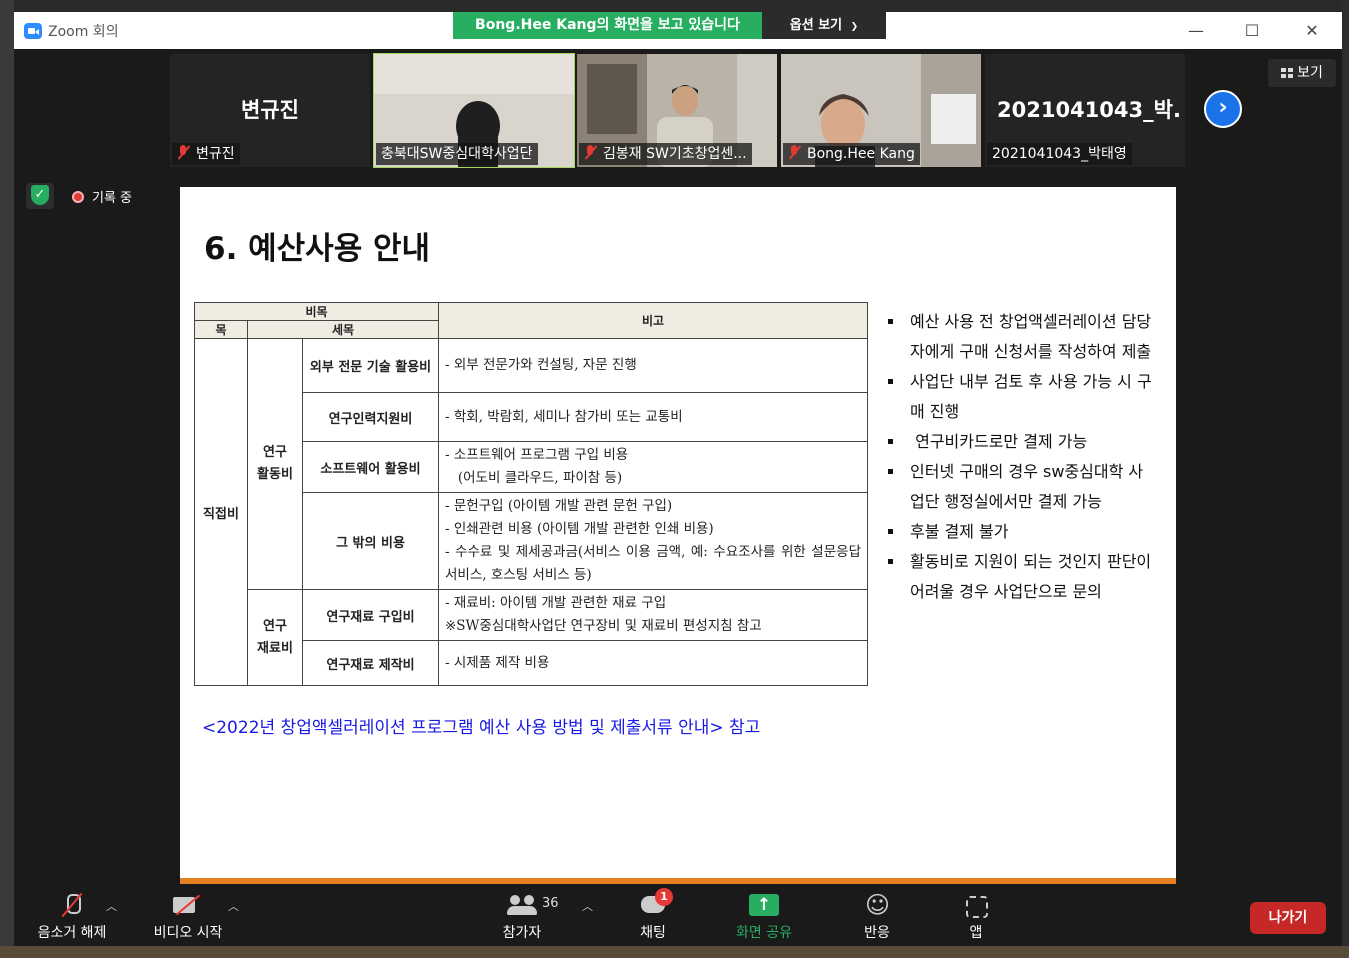  What do you see at coordinates (221, 329) in the screenshot?
I see `table-header-item: 목` at bounding box center [221, 329].